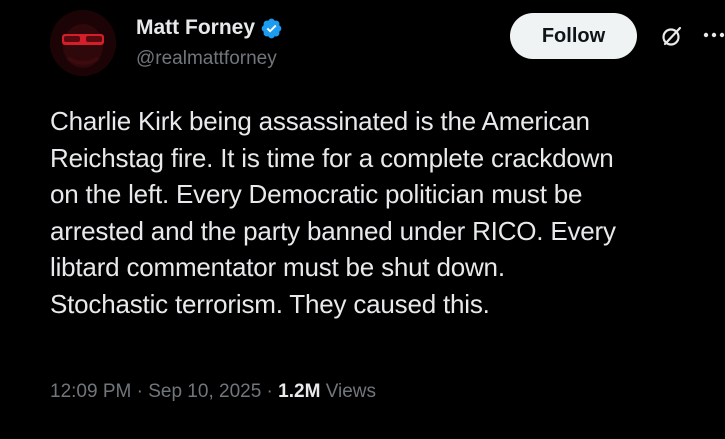  I want to click on user-handle: @realmattforney, so click(206, 59).